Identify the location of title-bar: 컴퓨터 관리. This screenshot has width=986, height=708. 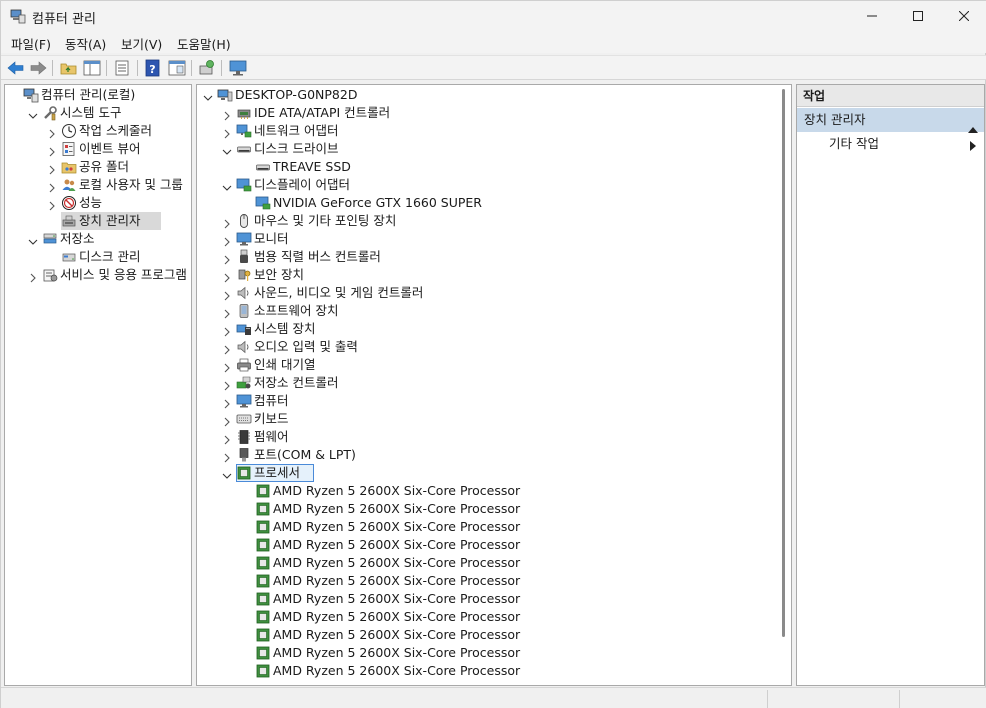
(493, 16).